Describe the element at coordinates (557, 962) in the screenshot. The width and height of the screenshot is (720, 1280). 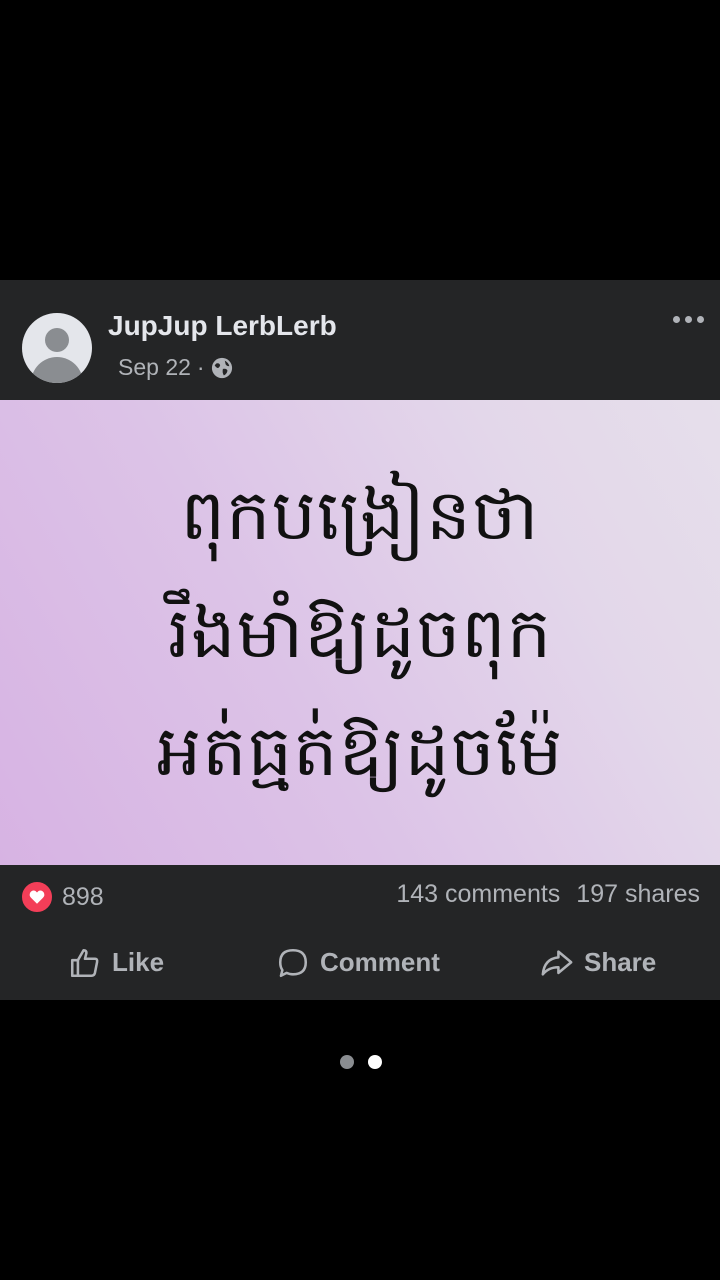
I see `share-arrow-icon` at that location.